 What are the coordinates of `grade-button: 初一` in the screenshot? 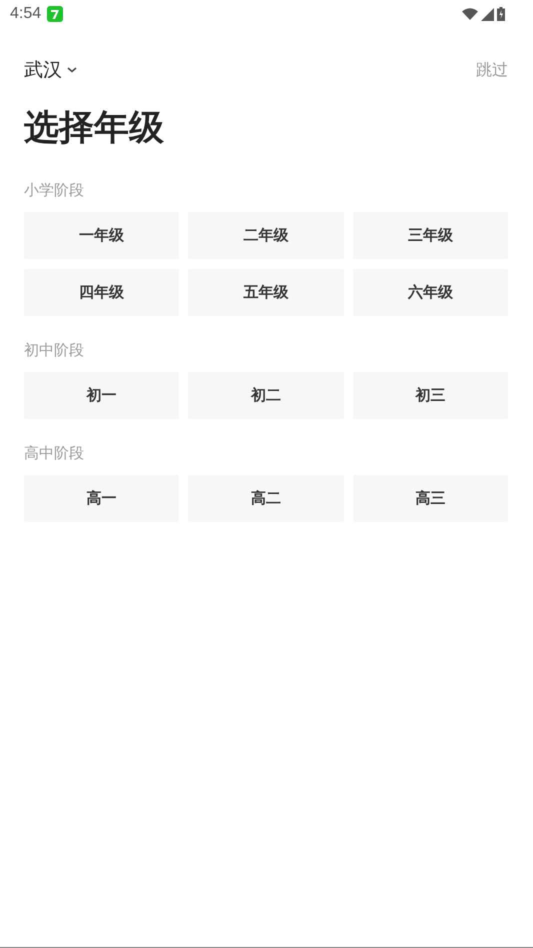 It's located at (102, 395).